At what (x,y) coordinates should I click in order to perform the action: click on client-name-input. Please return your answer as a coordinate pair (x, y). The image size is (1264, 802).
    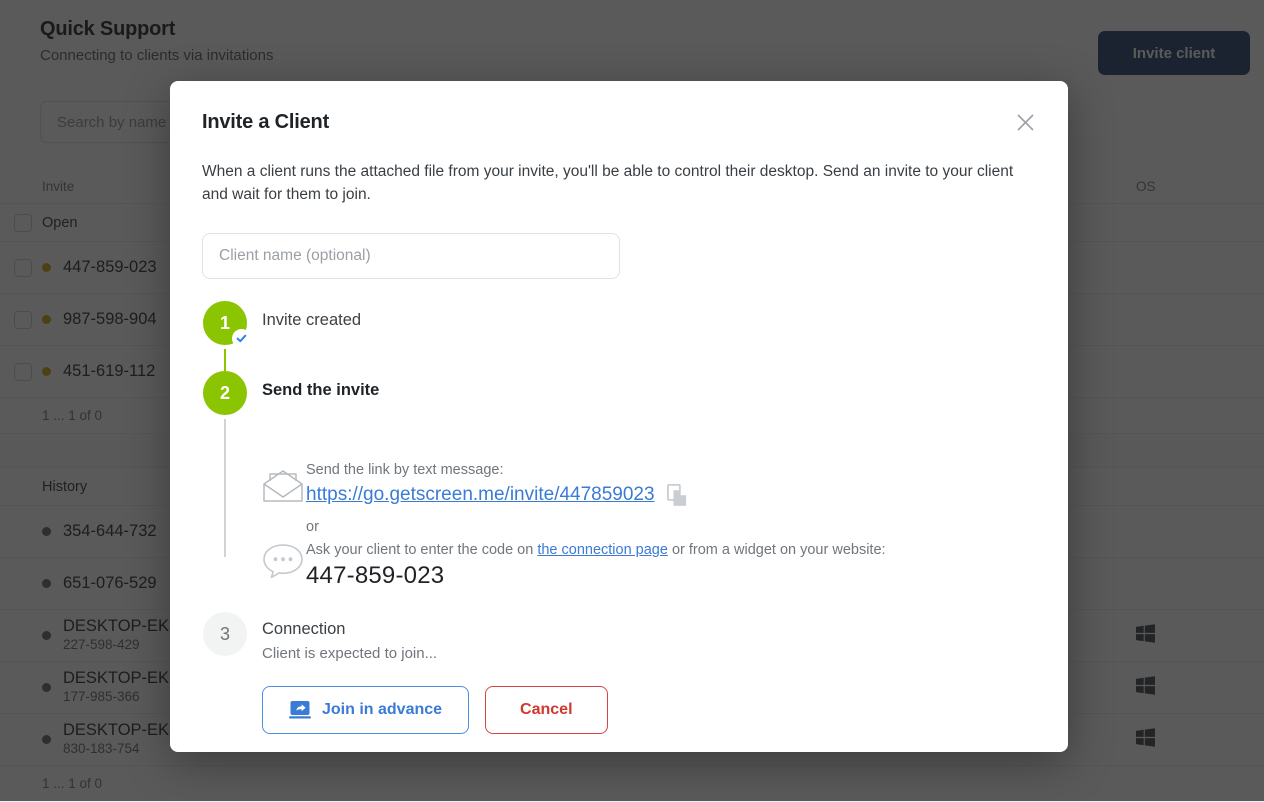
    Looking at the image, I should click on (411, 256).